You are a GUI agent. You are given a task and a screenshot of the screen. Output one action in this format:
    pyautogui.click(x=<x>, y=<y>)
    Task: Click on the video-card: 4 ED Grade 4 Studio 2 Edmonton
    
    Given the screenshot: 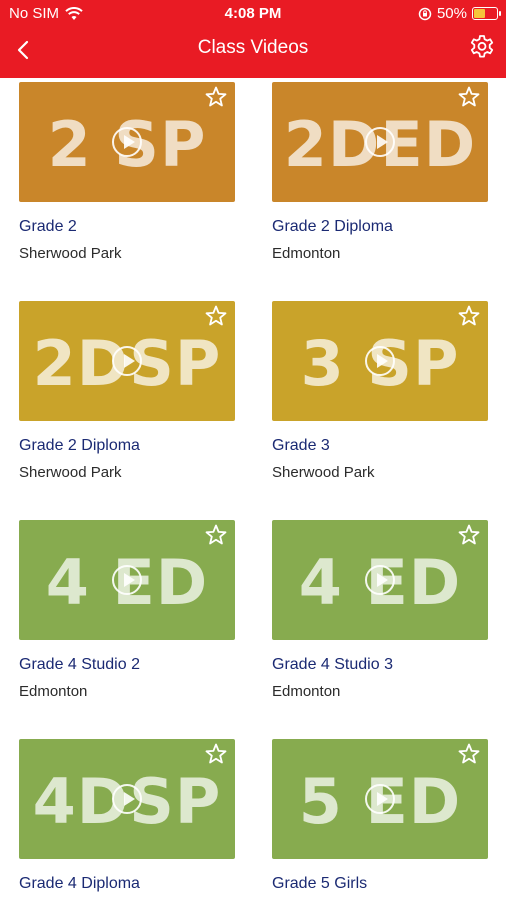 What is the action you would take?
    pyautogui.click(x=127, y=610)
    